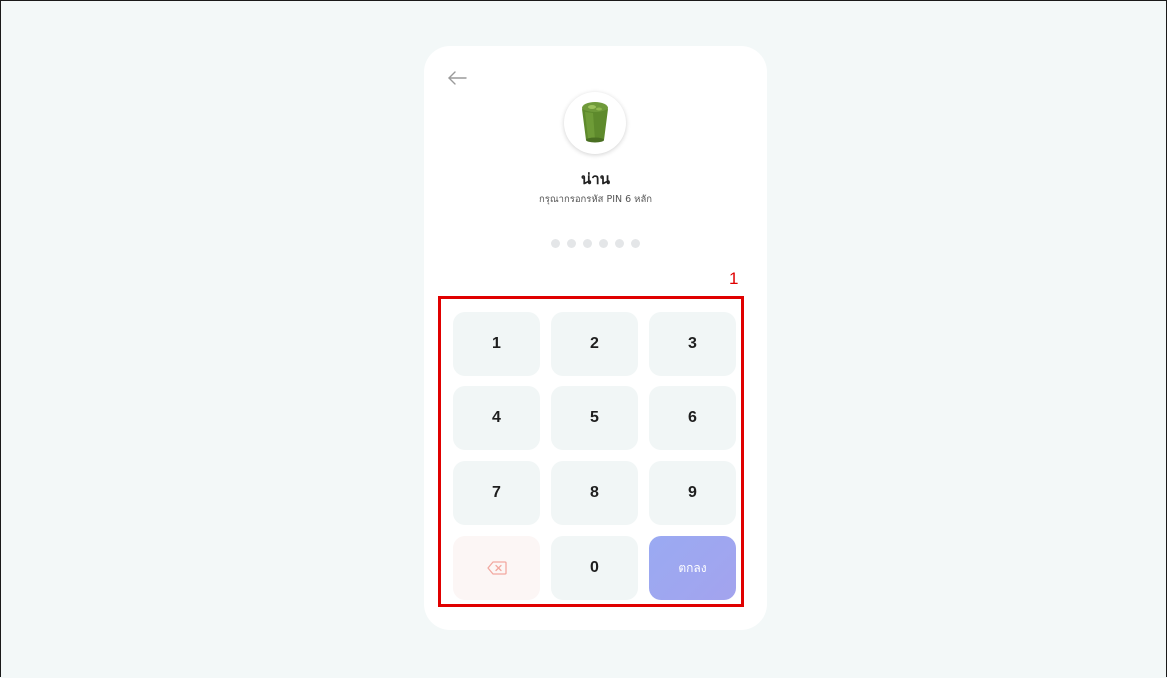 This screenshot has height=678, width=1167. Describe the element at coordinates (496, 493) in the screenshot. I see `key-7: 7` at that location.